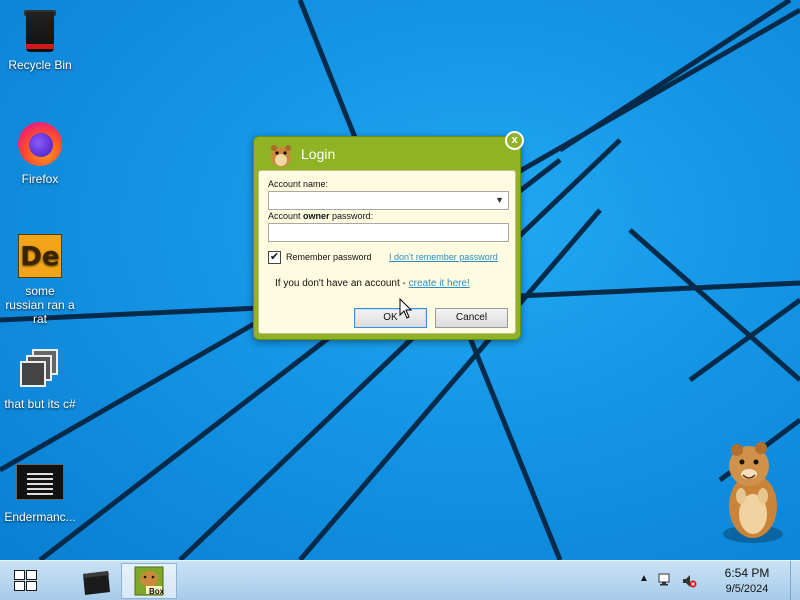  What do you see at coordinates (514, 140) in the screenshot?
I see `close-button: x` at bounding box center [514, 140].